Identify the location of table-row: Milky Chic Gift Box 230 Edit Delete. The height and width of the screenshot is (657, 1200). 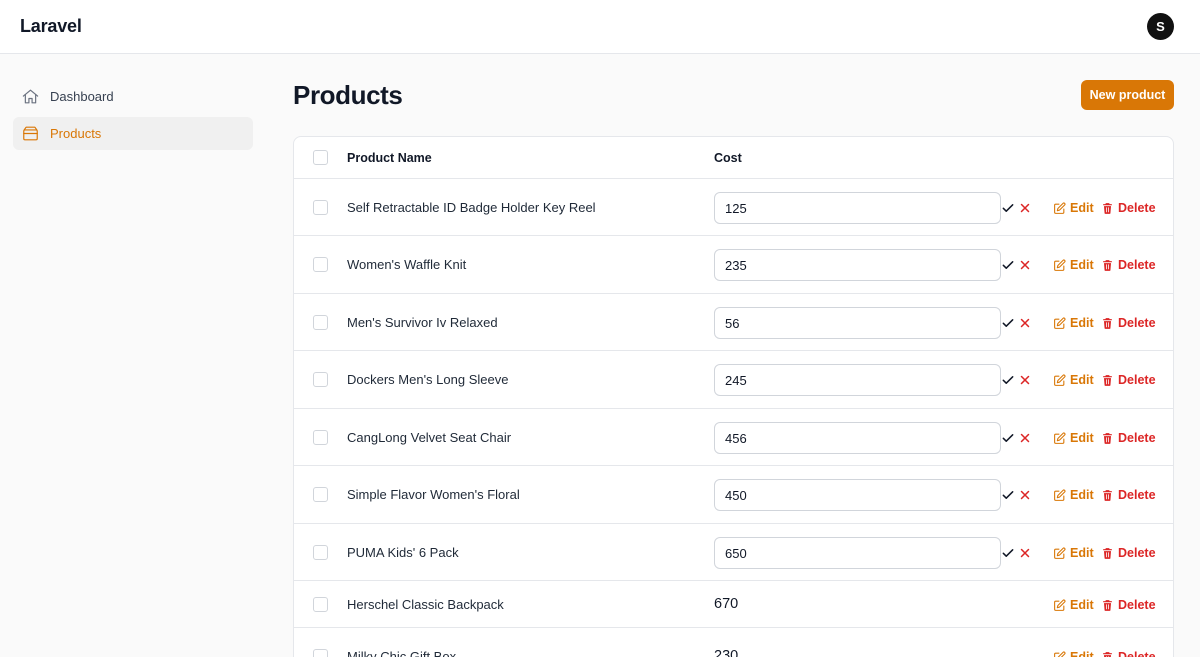
(733, 642).